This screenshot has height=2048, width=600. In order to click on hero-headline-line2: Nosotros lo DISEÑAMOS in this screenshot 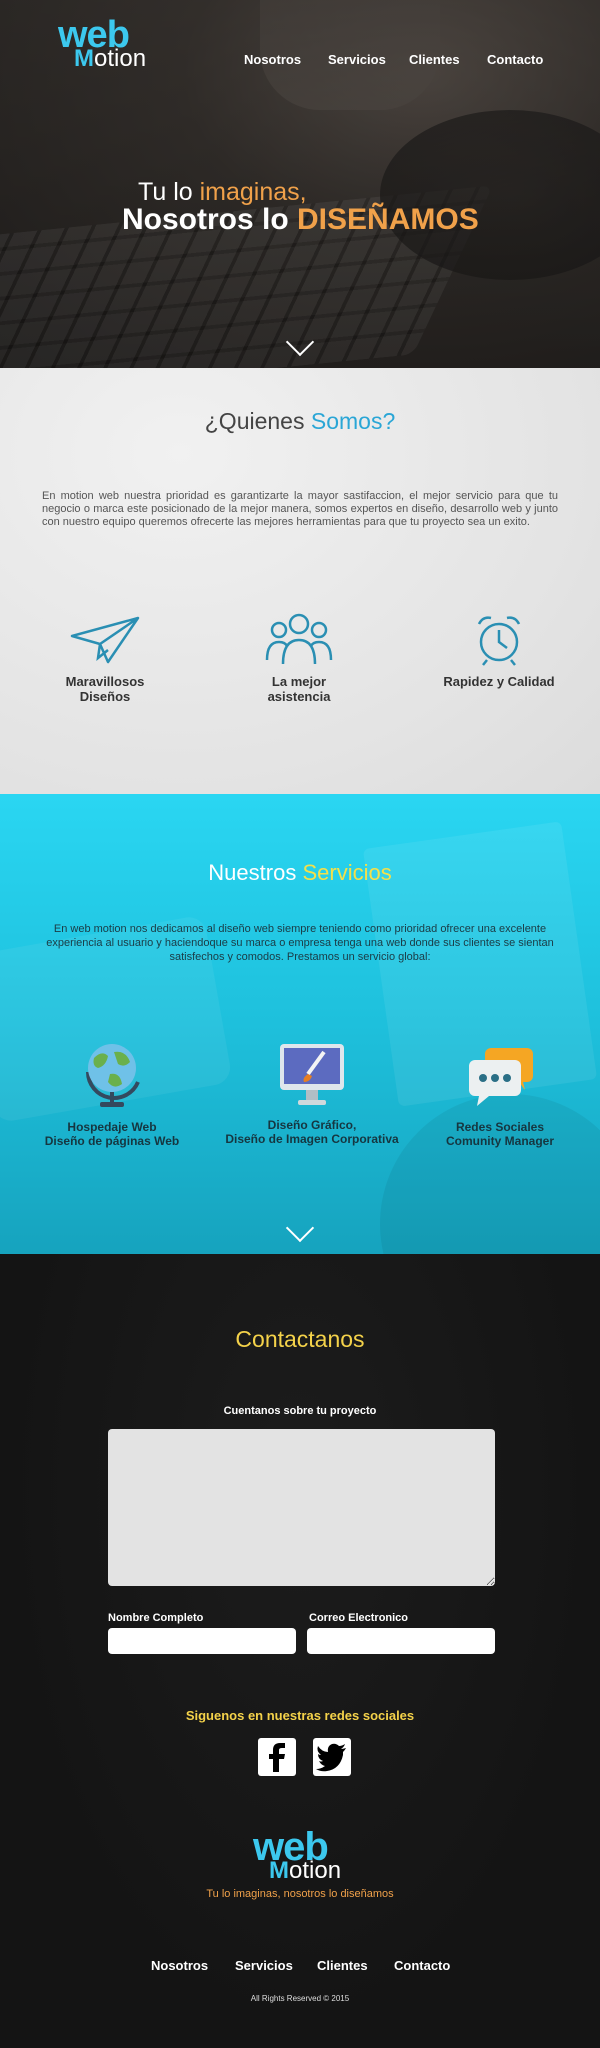, I will do `click(300, 219)`.